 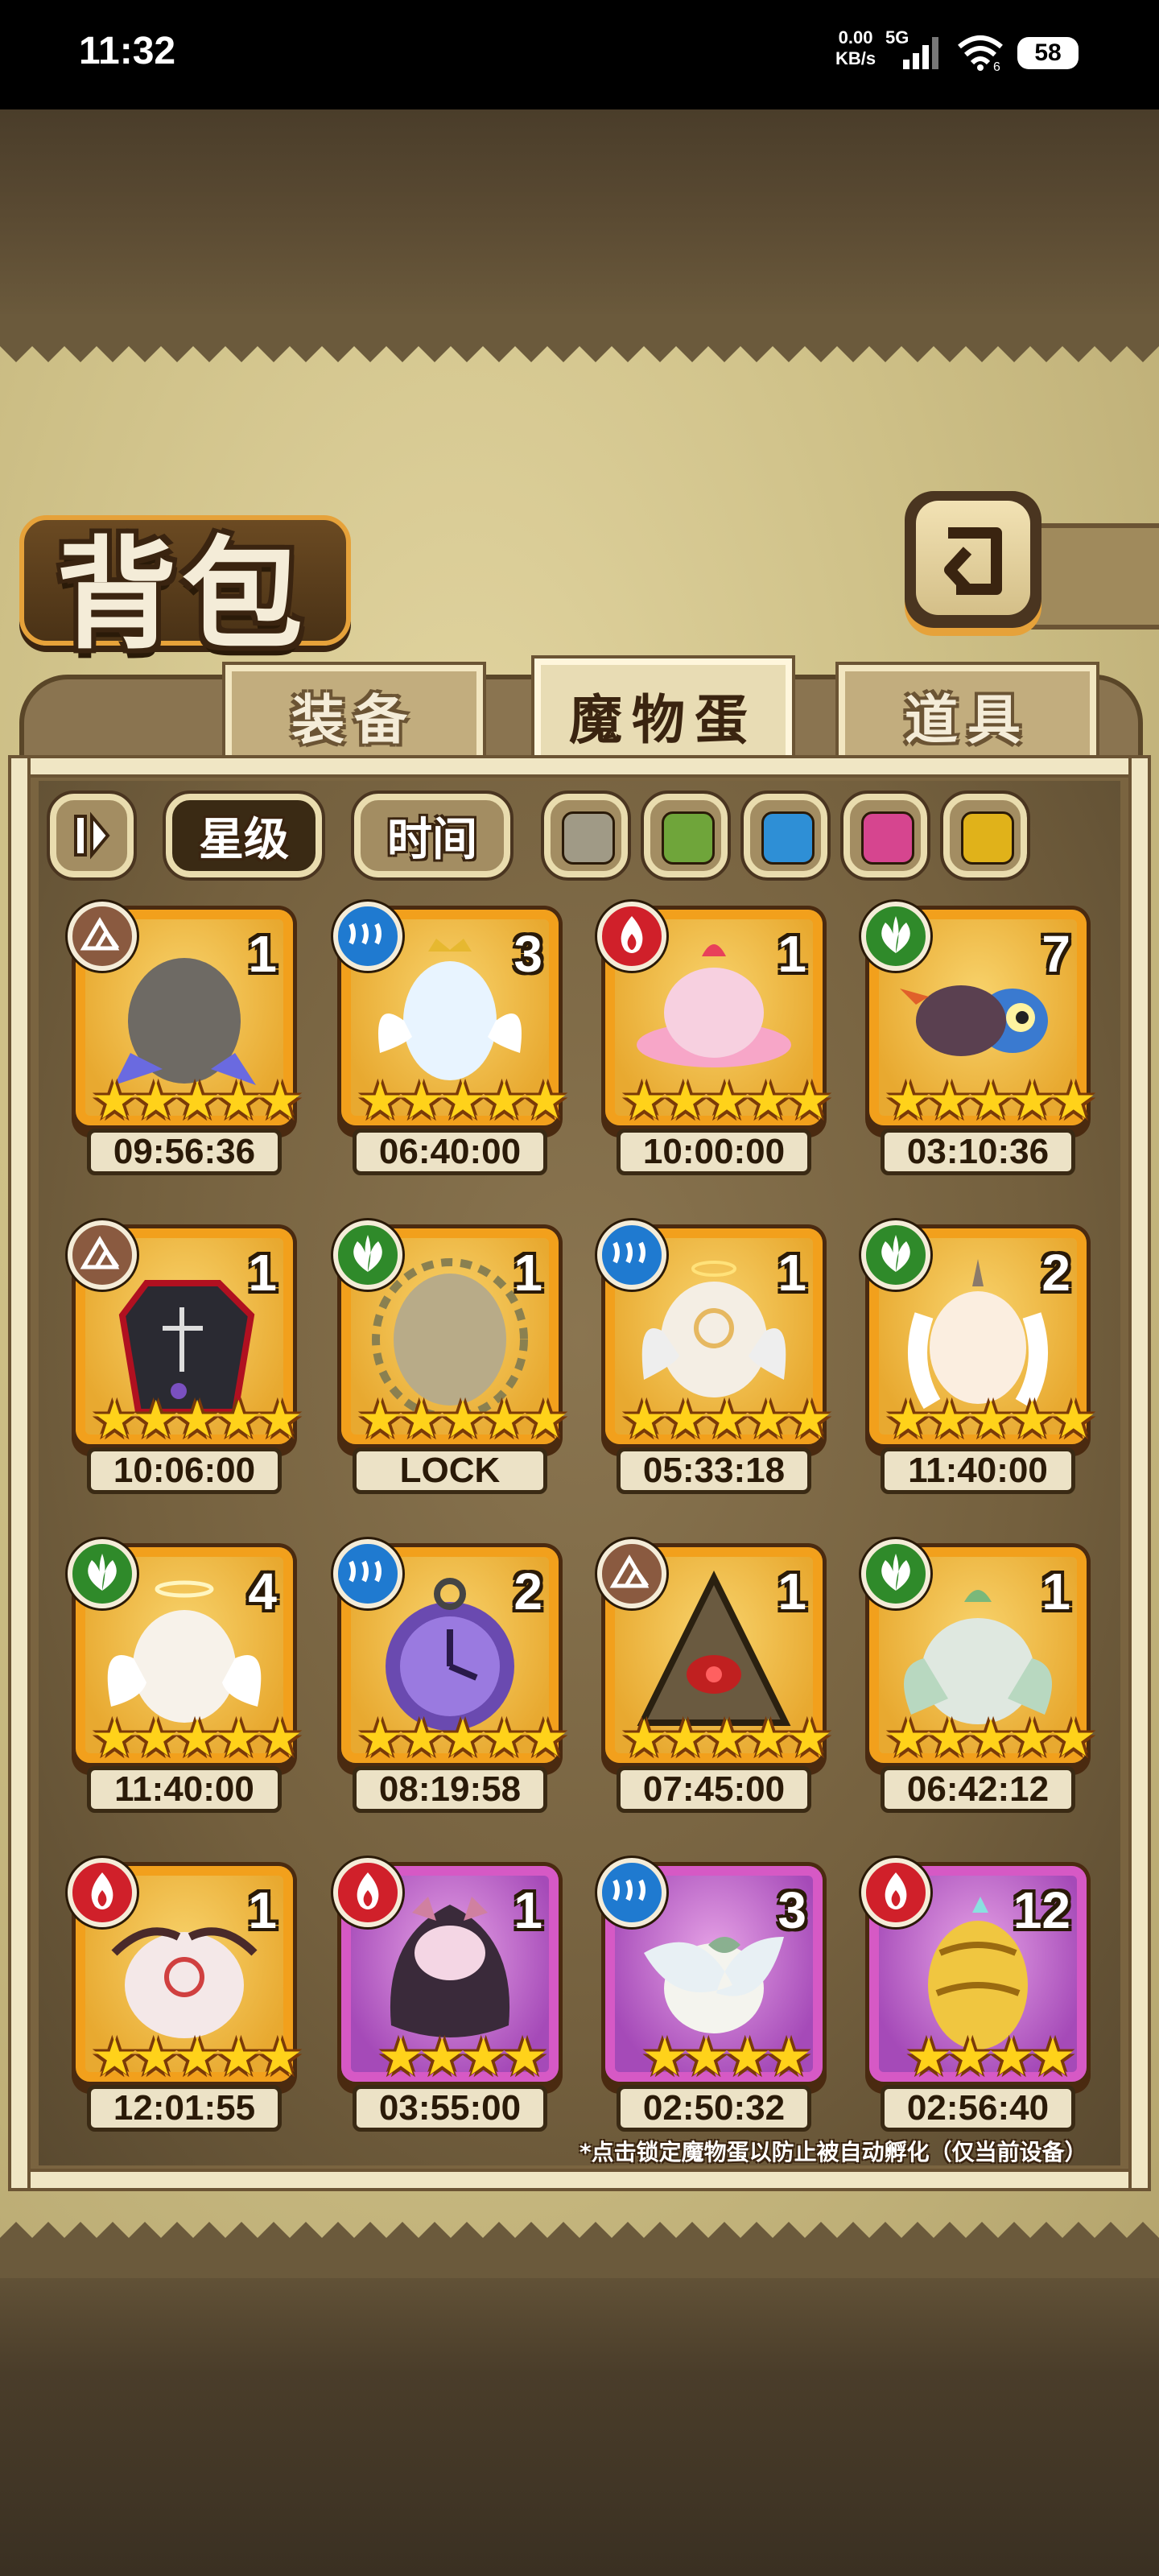 What do you see at coordinates (450, 2108) in the screenshot?
I see `egg-hatch-timer: 03:55:00` at bounding box center [450, 2108].